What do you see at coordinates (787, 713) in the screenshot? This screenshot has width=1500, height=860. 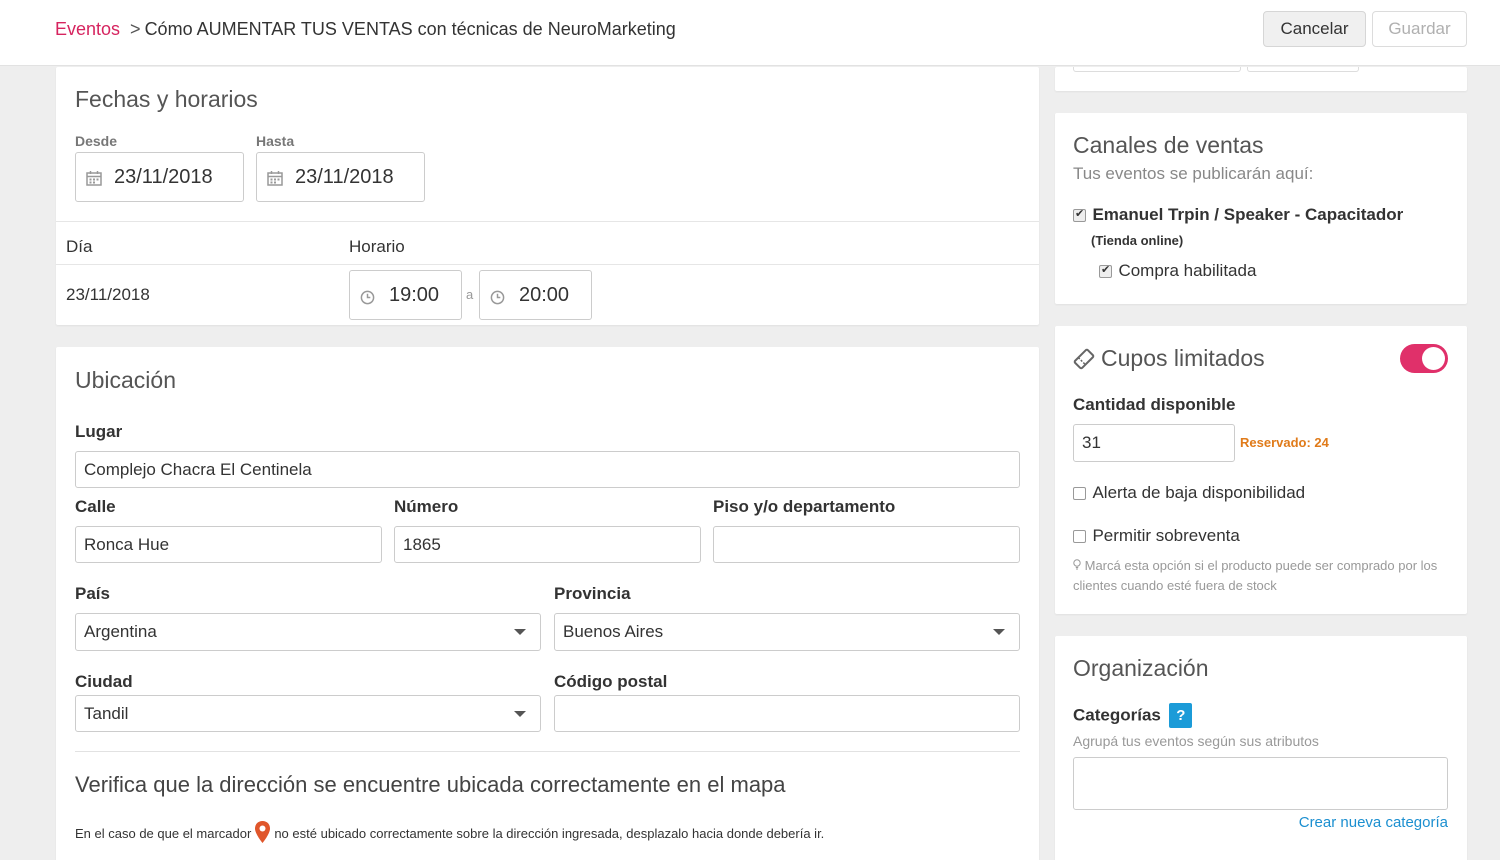 I see `zip-input` at bounding box center [787, 713].